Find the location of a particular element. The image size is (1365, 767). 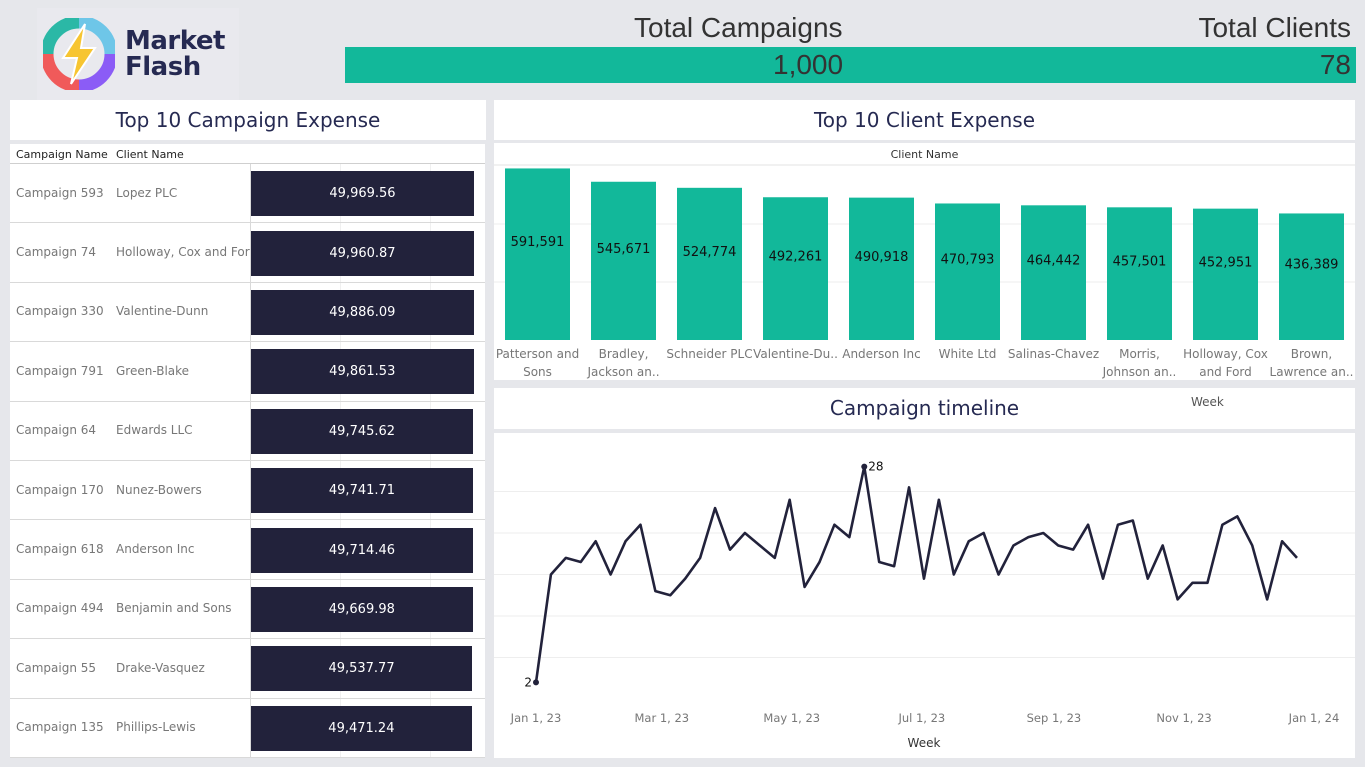

bar-value-label: 470,793 is located at coordinates (968, 260).